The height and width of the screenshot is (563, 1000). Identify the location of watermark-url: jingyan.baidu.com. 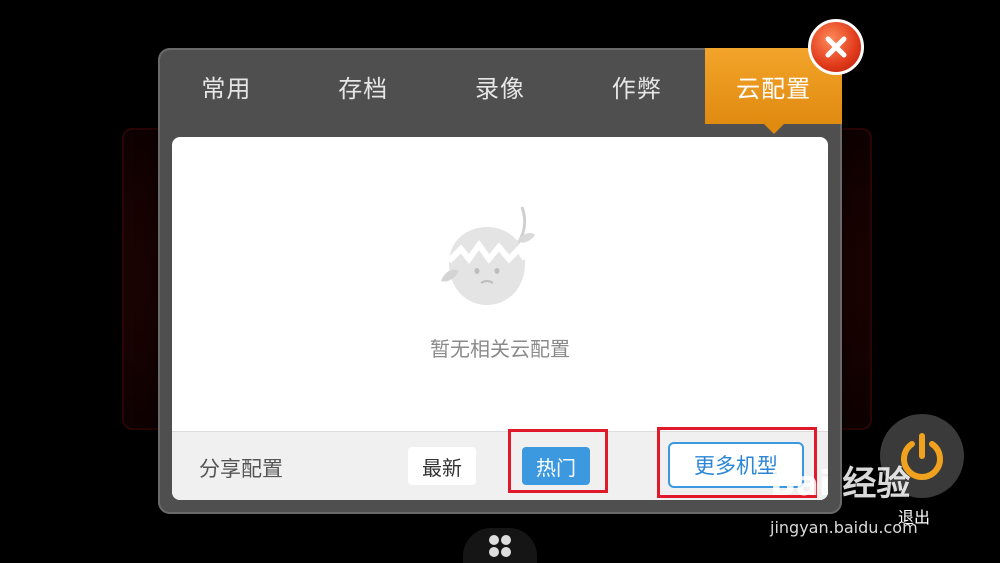
(844, 527).